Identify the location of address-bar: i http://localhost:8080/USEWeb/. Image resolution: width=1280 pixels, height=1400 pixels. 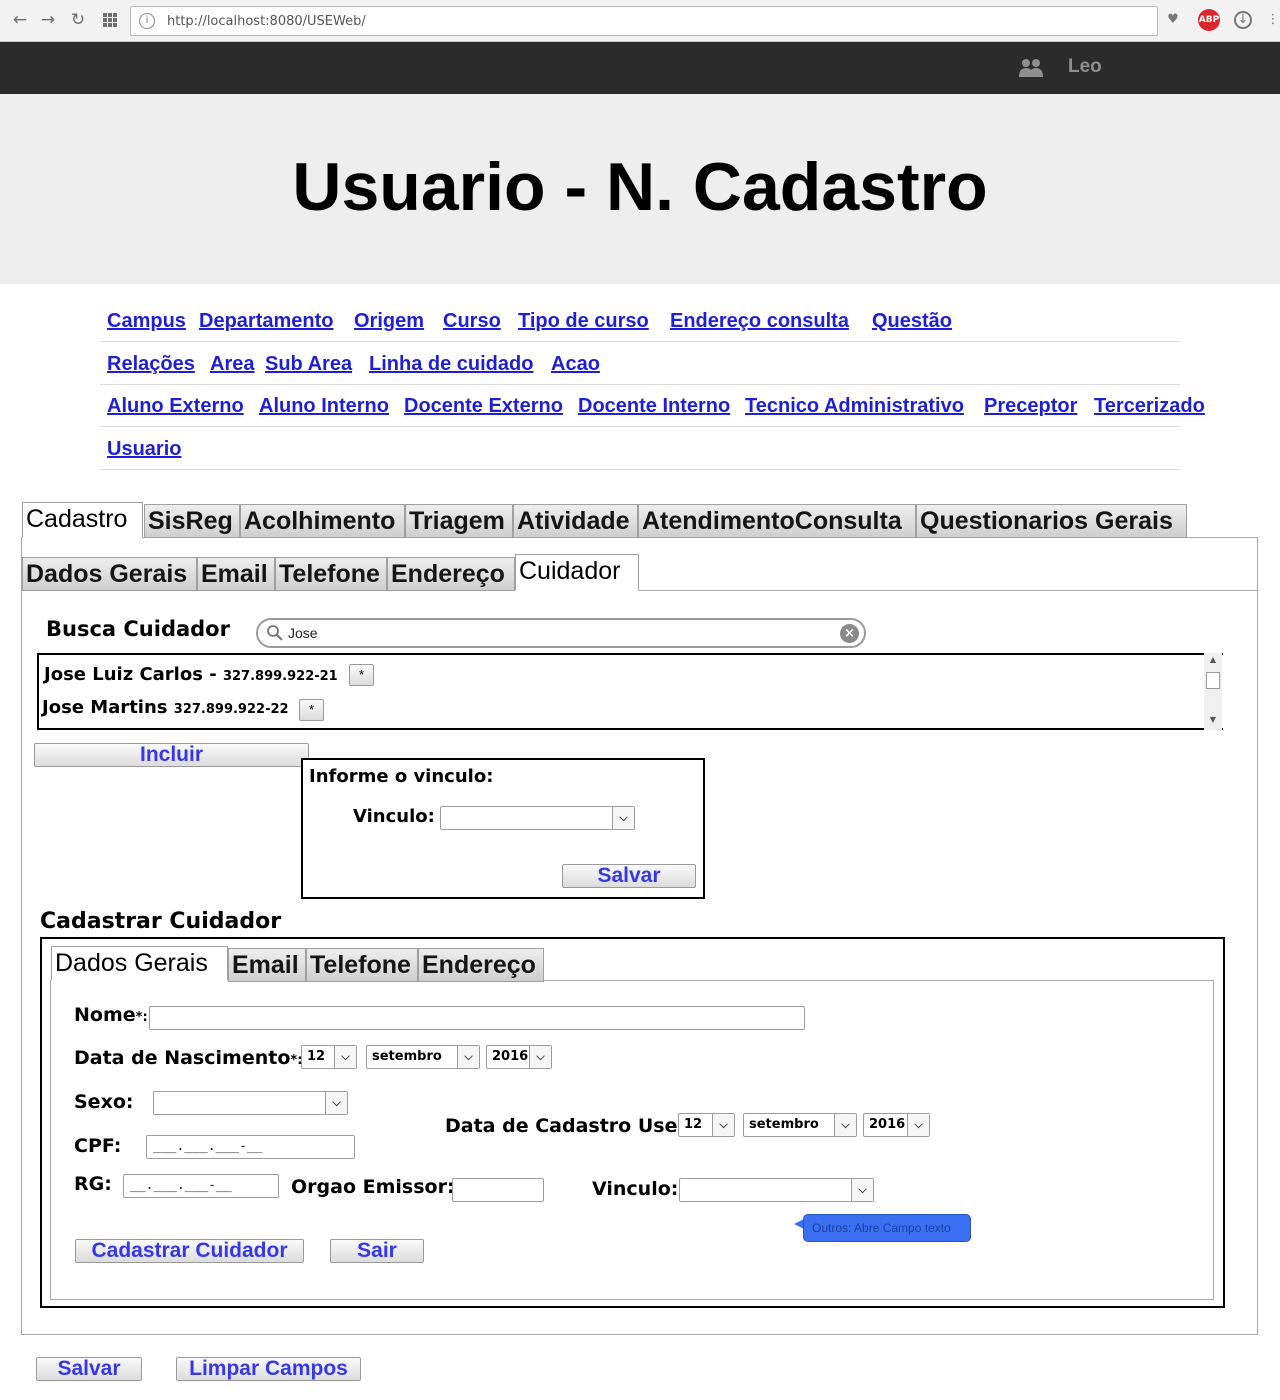
(644, 21).